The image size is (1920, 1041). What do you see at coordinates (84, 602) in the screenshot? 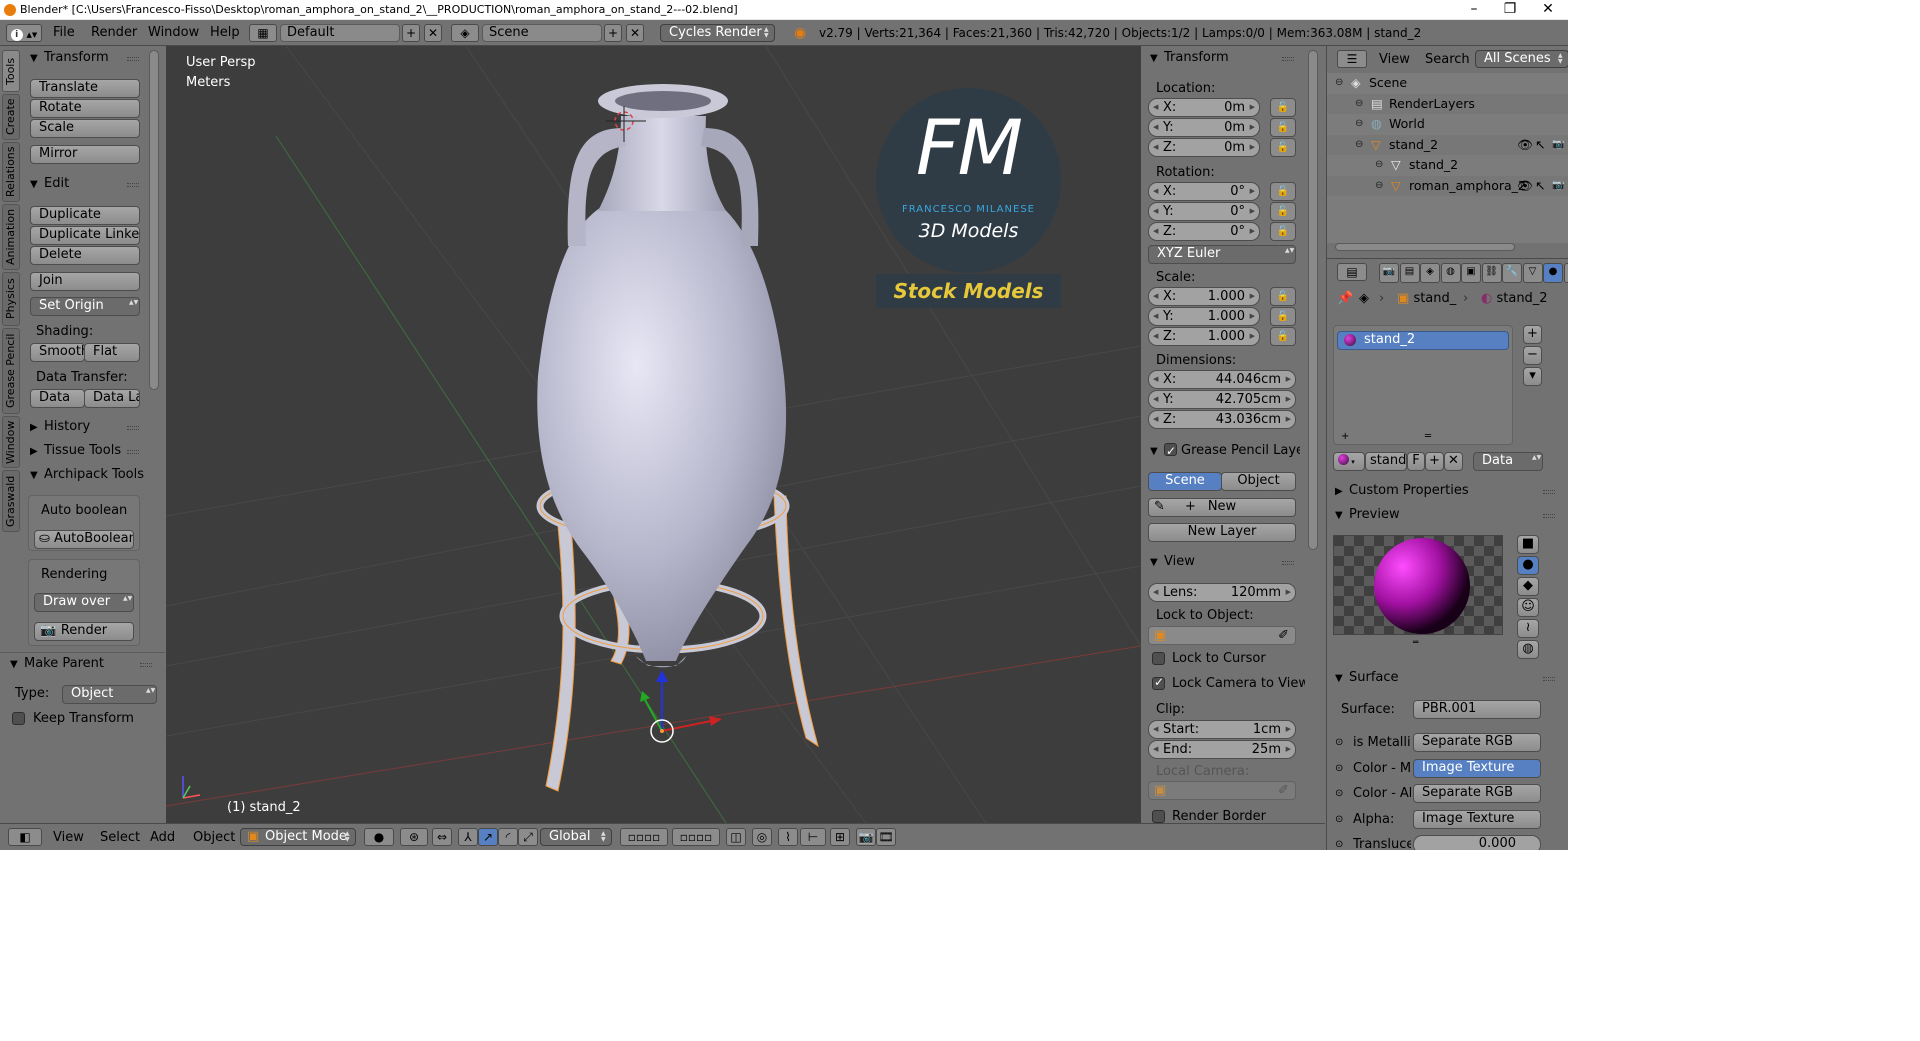
I see `draw-over-select: Draw over` at bounding box center [84, 602].